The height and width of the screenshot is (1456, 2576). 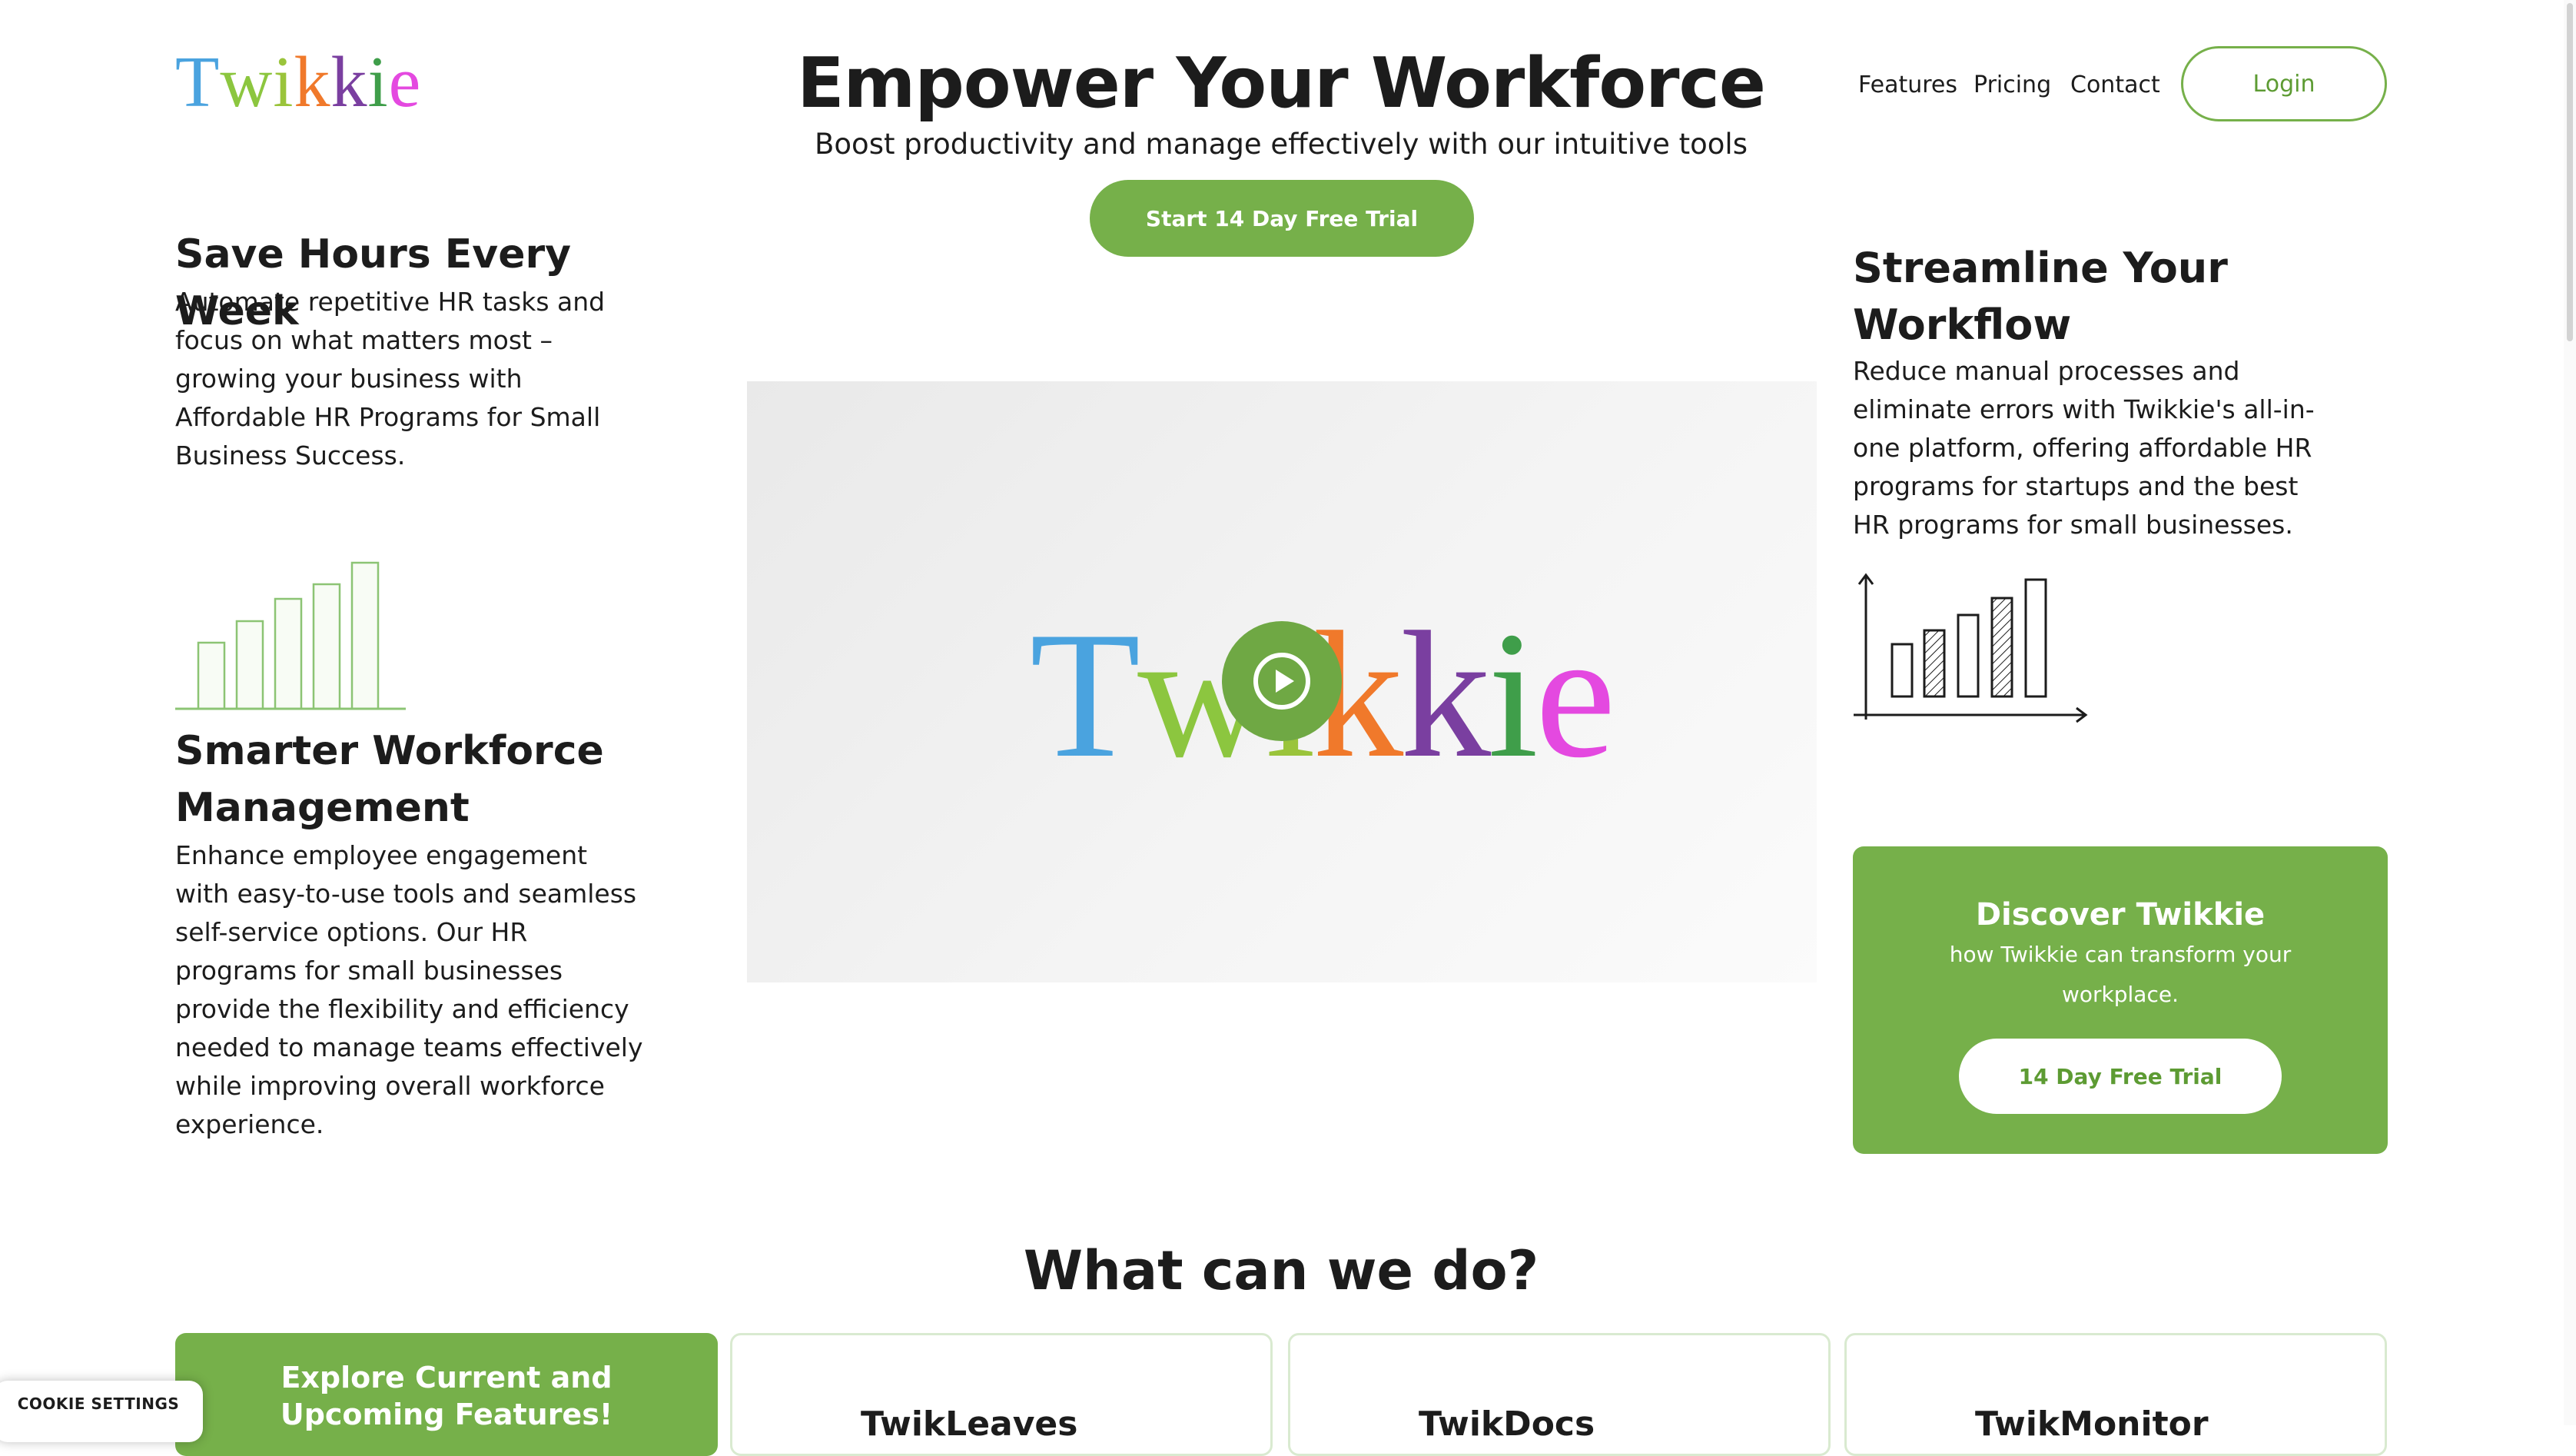 What do you see at coordinates (1445, 695) in the screenshot?
I see `video-logo-letter: k` at bounding box center [1445, 695].